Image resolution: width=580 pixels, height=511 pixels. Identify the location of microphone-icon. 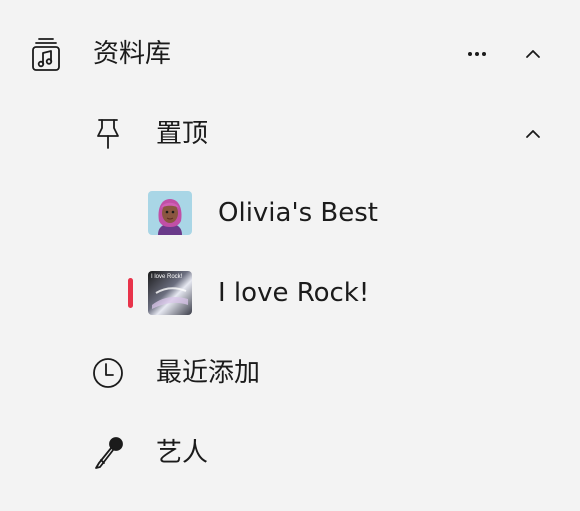
(108, 453).